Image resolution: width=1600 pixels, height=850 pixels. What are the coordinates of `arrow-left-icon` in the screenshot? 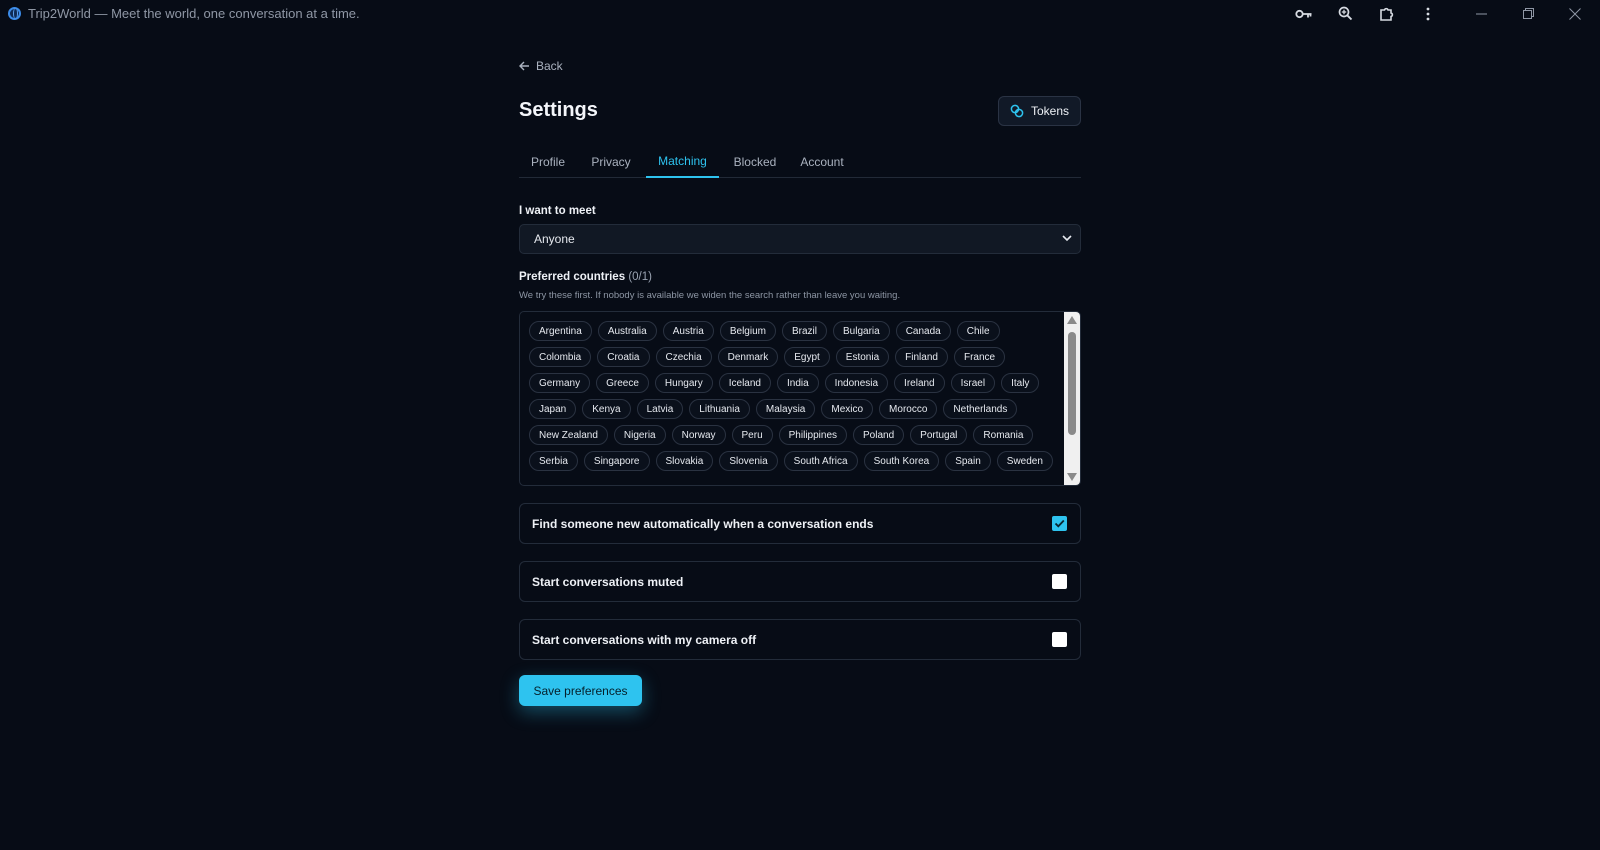 It's located at (524, 66).